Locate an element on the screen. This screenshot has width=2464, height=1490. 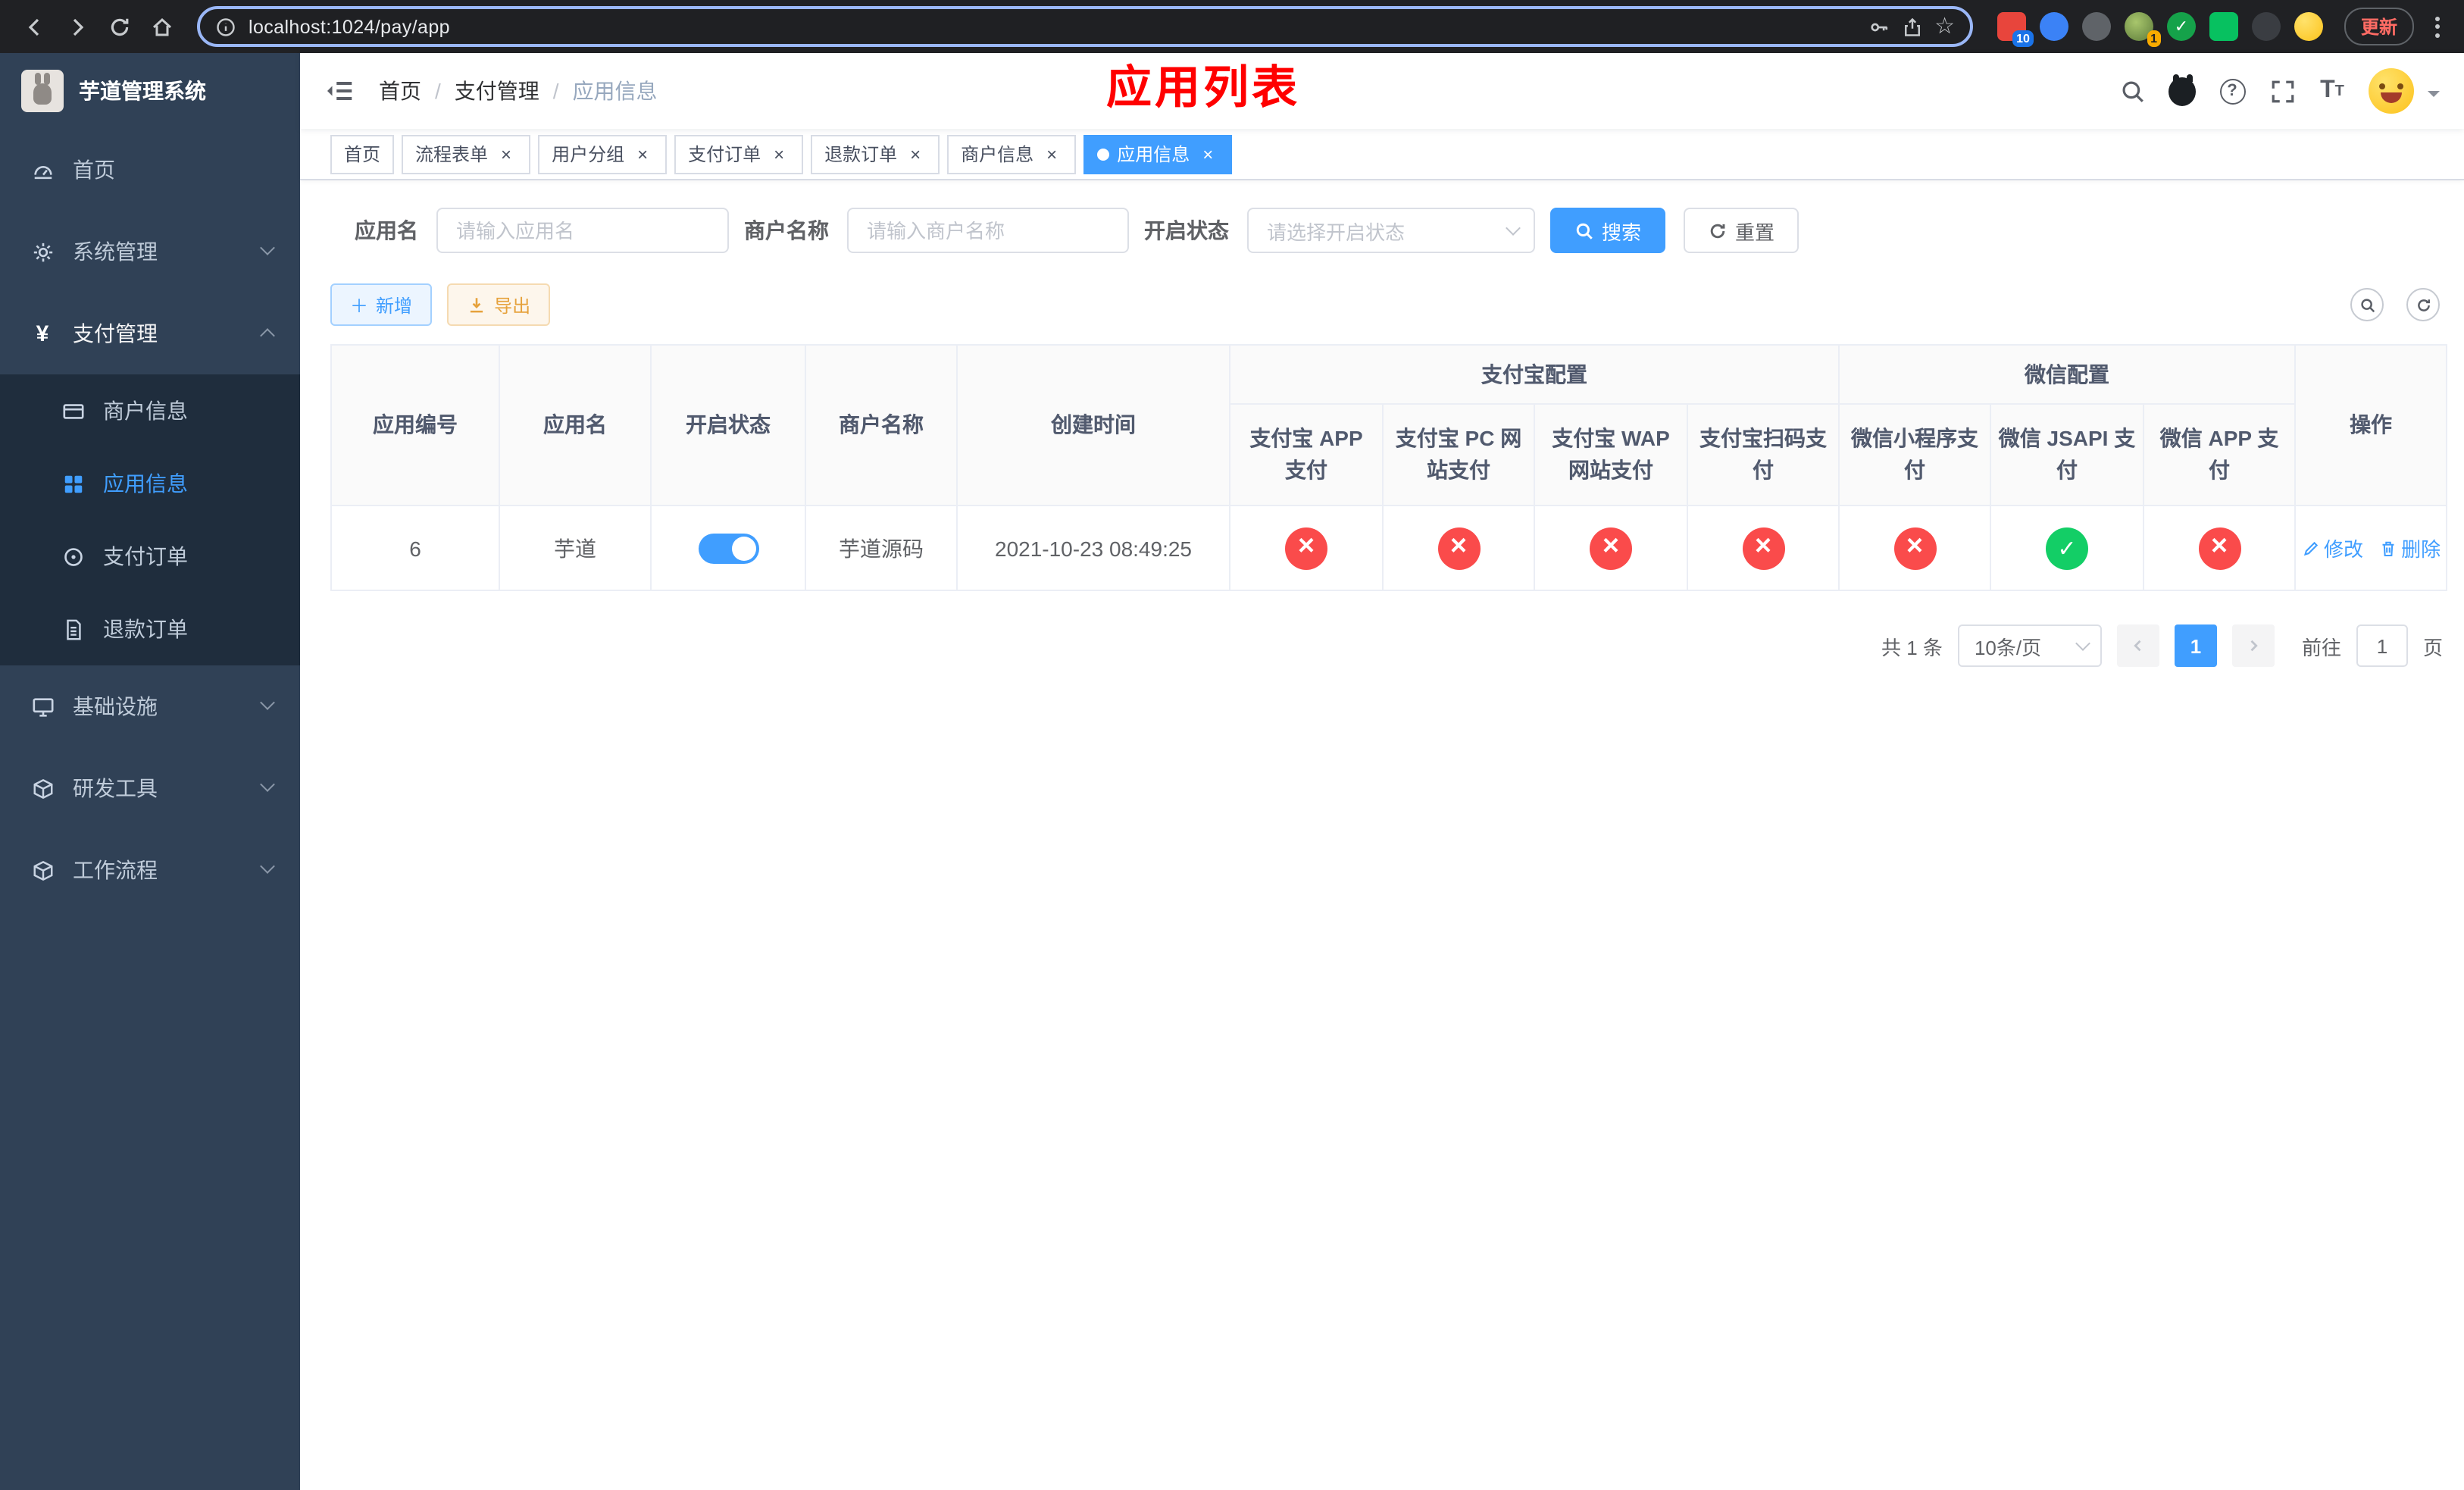
prev-page-button is located at coordinates (2137, 645).